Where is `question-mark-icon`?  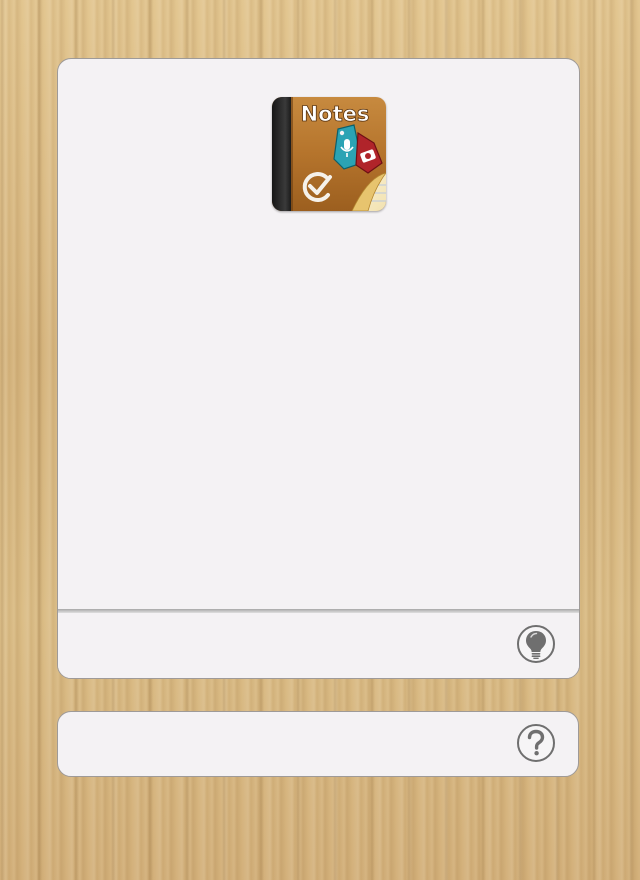
question-mark-icon is located at coordinates (536, 742).